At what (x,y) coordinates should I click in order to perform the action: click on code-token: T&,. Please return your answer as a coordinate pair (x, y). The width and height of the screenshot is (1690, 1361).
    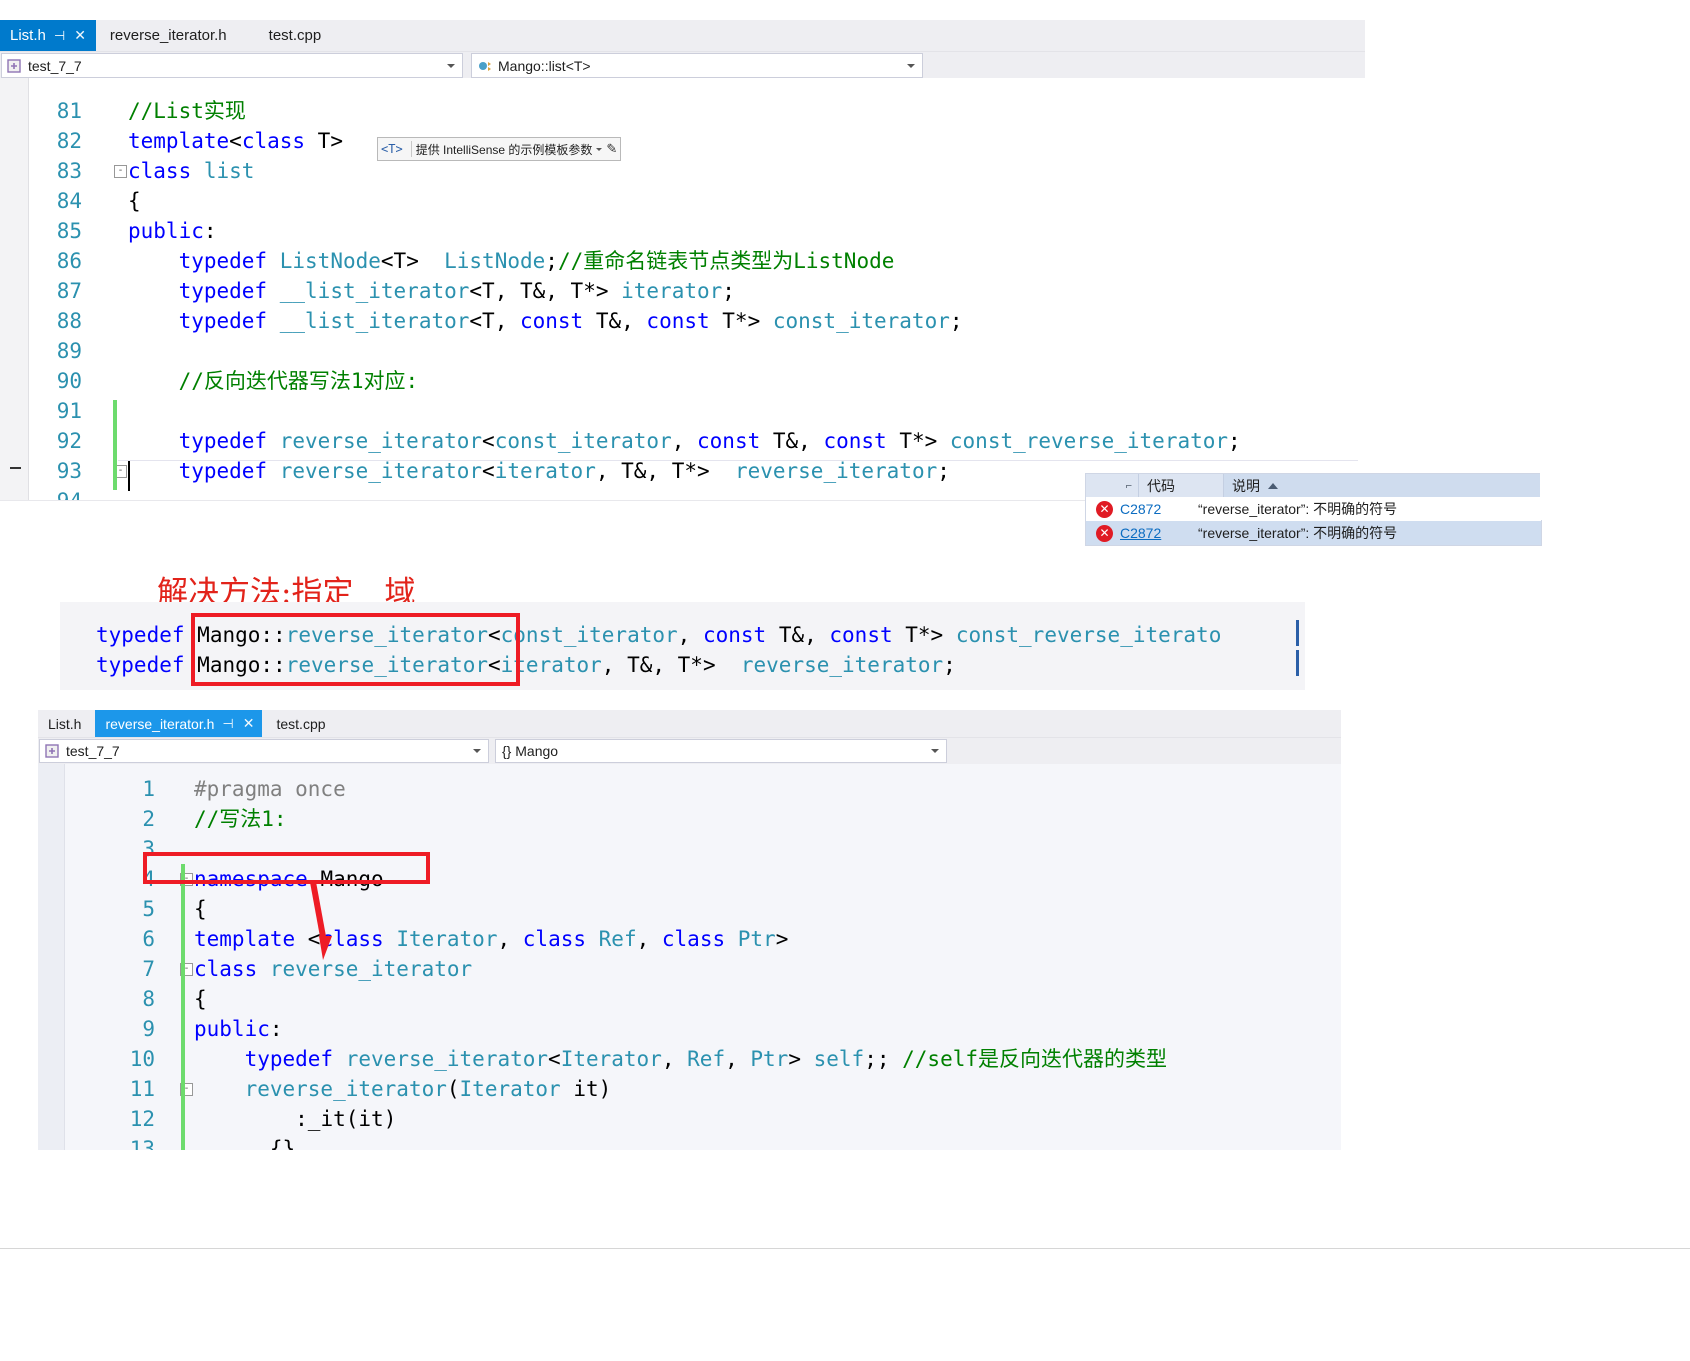
    Looking at the image, I should click on (798, 635).